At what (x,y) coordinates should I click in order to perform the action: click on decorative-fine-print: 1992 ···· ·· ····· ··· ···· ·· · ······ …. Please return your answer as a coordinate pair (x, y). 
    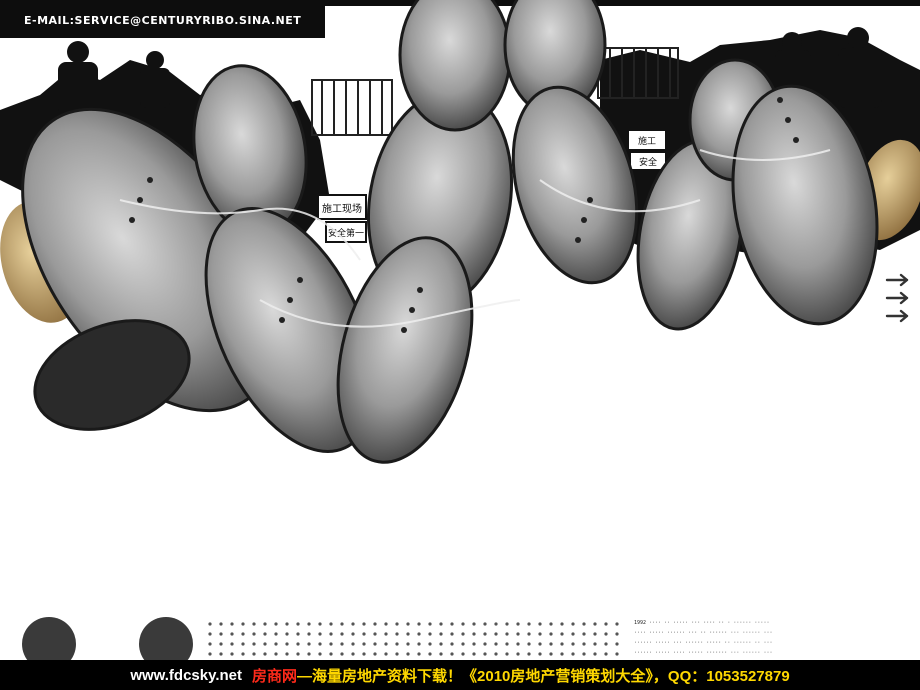
    Looking at the image, I should click on (703, 638).